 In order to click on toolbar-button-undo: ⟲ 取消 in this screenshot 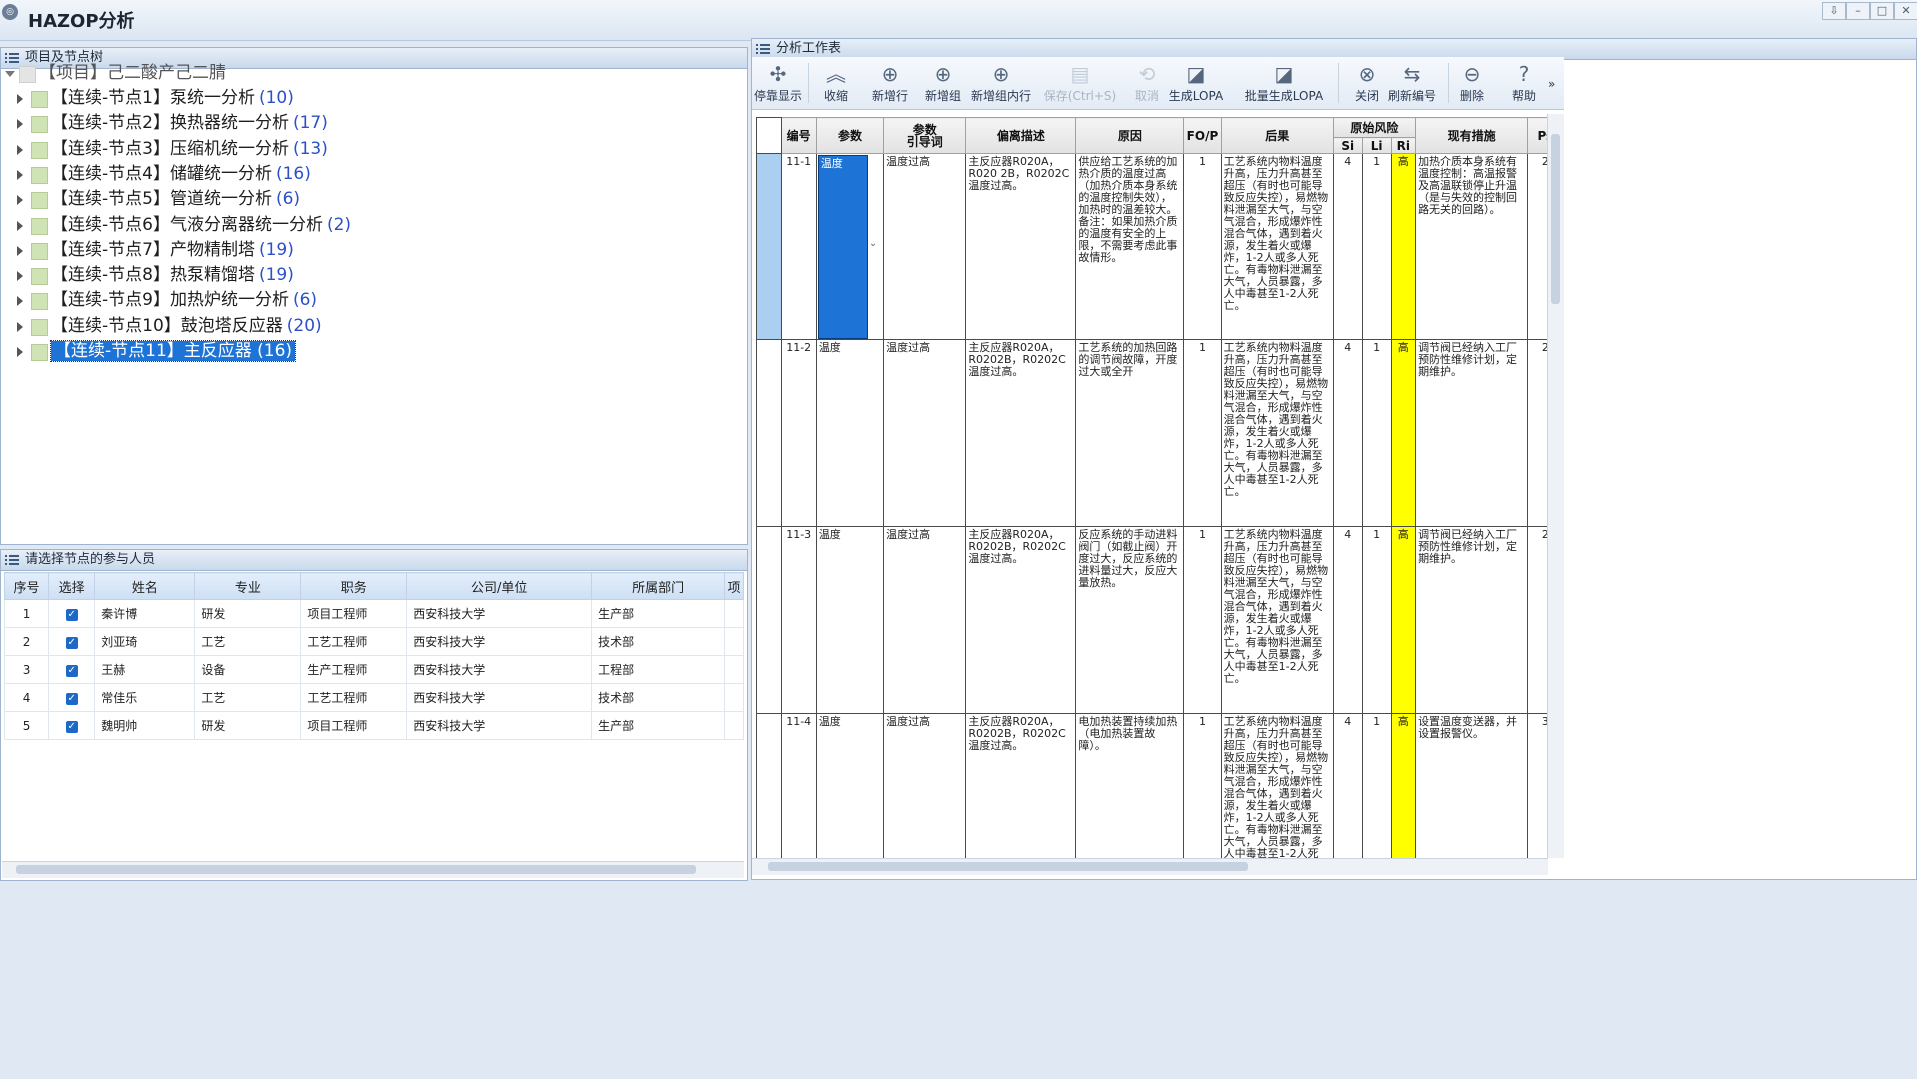, I will do `click(1147, 83)`.